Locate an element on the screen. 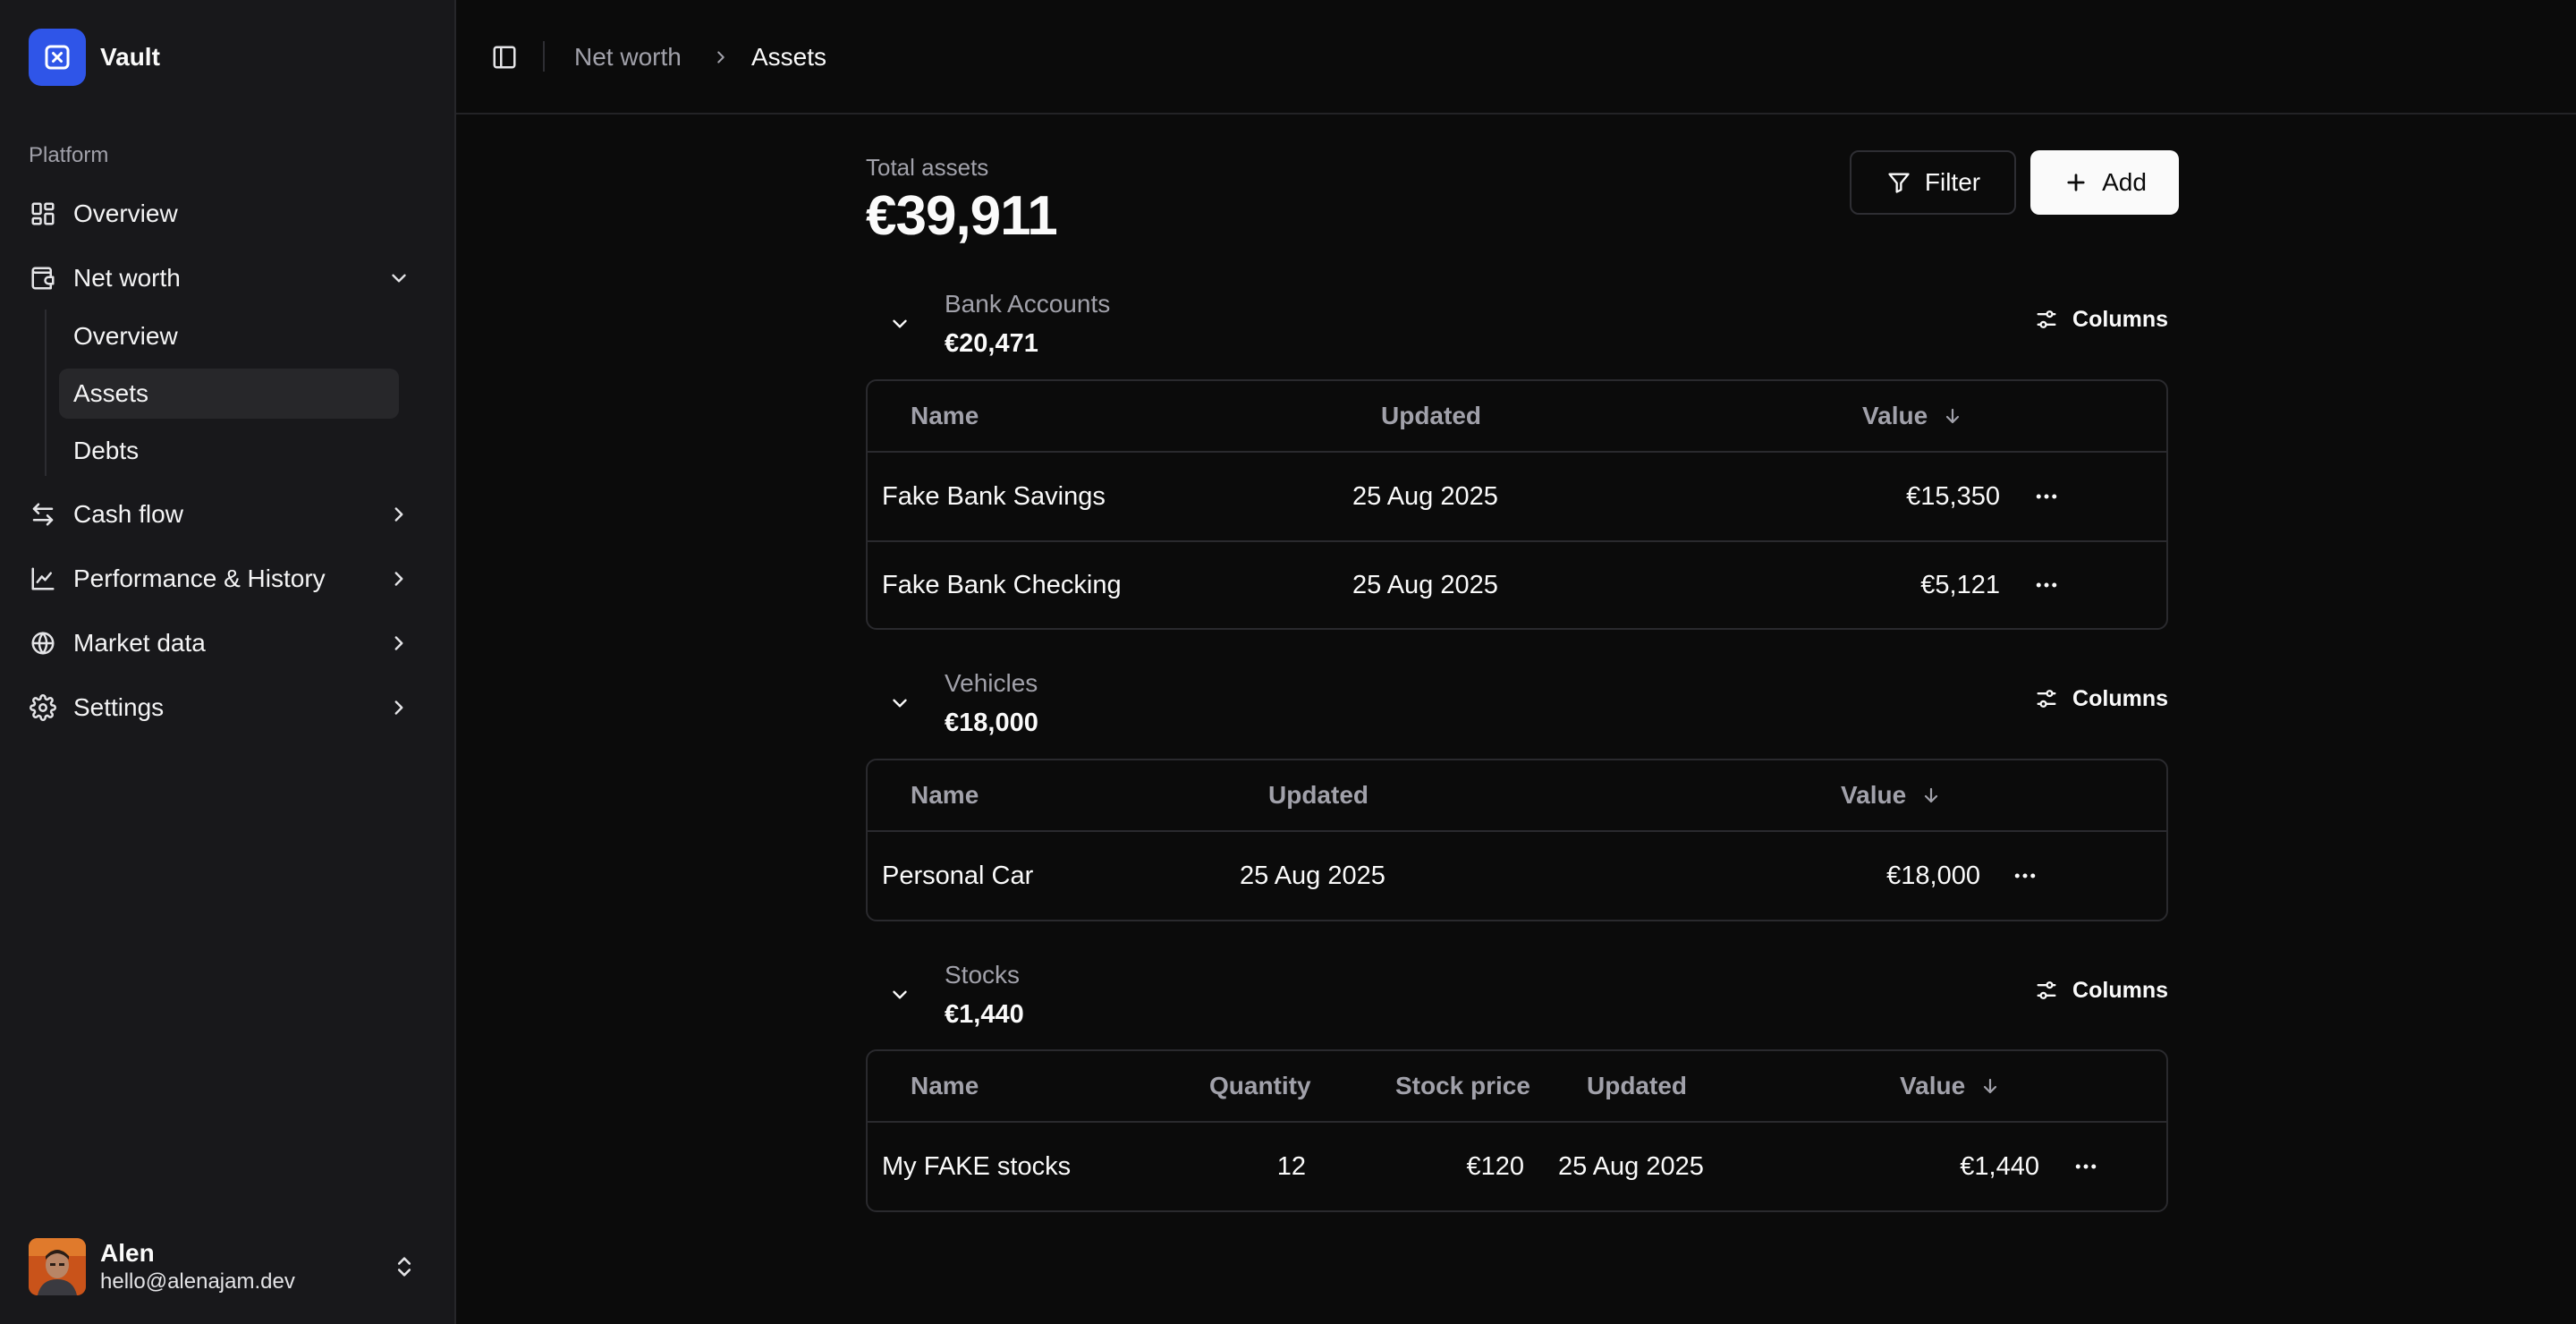 The height and width of the screenshot is (1324, 2576). user-name: Alen is located at coordinates (127, 1253).